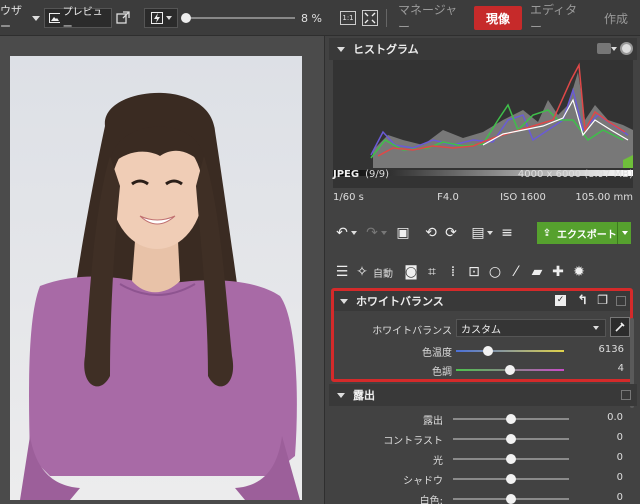 The height and width of the screenshot is (504, 640). What do you see at coordinates (482, 301) in the screenshot?
I see `white-balance-header: ホワイトバランス ✓ ↰ ❐` at bounding box center [482, 301].